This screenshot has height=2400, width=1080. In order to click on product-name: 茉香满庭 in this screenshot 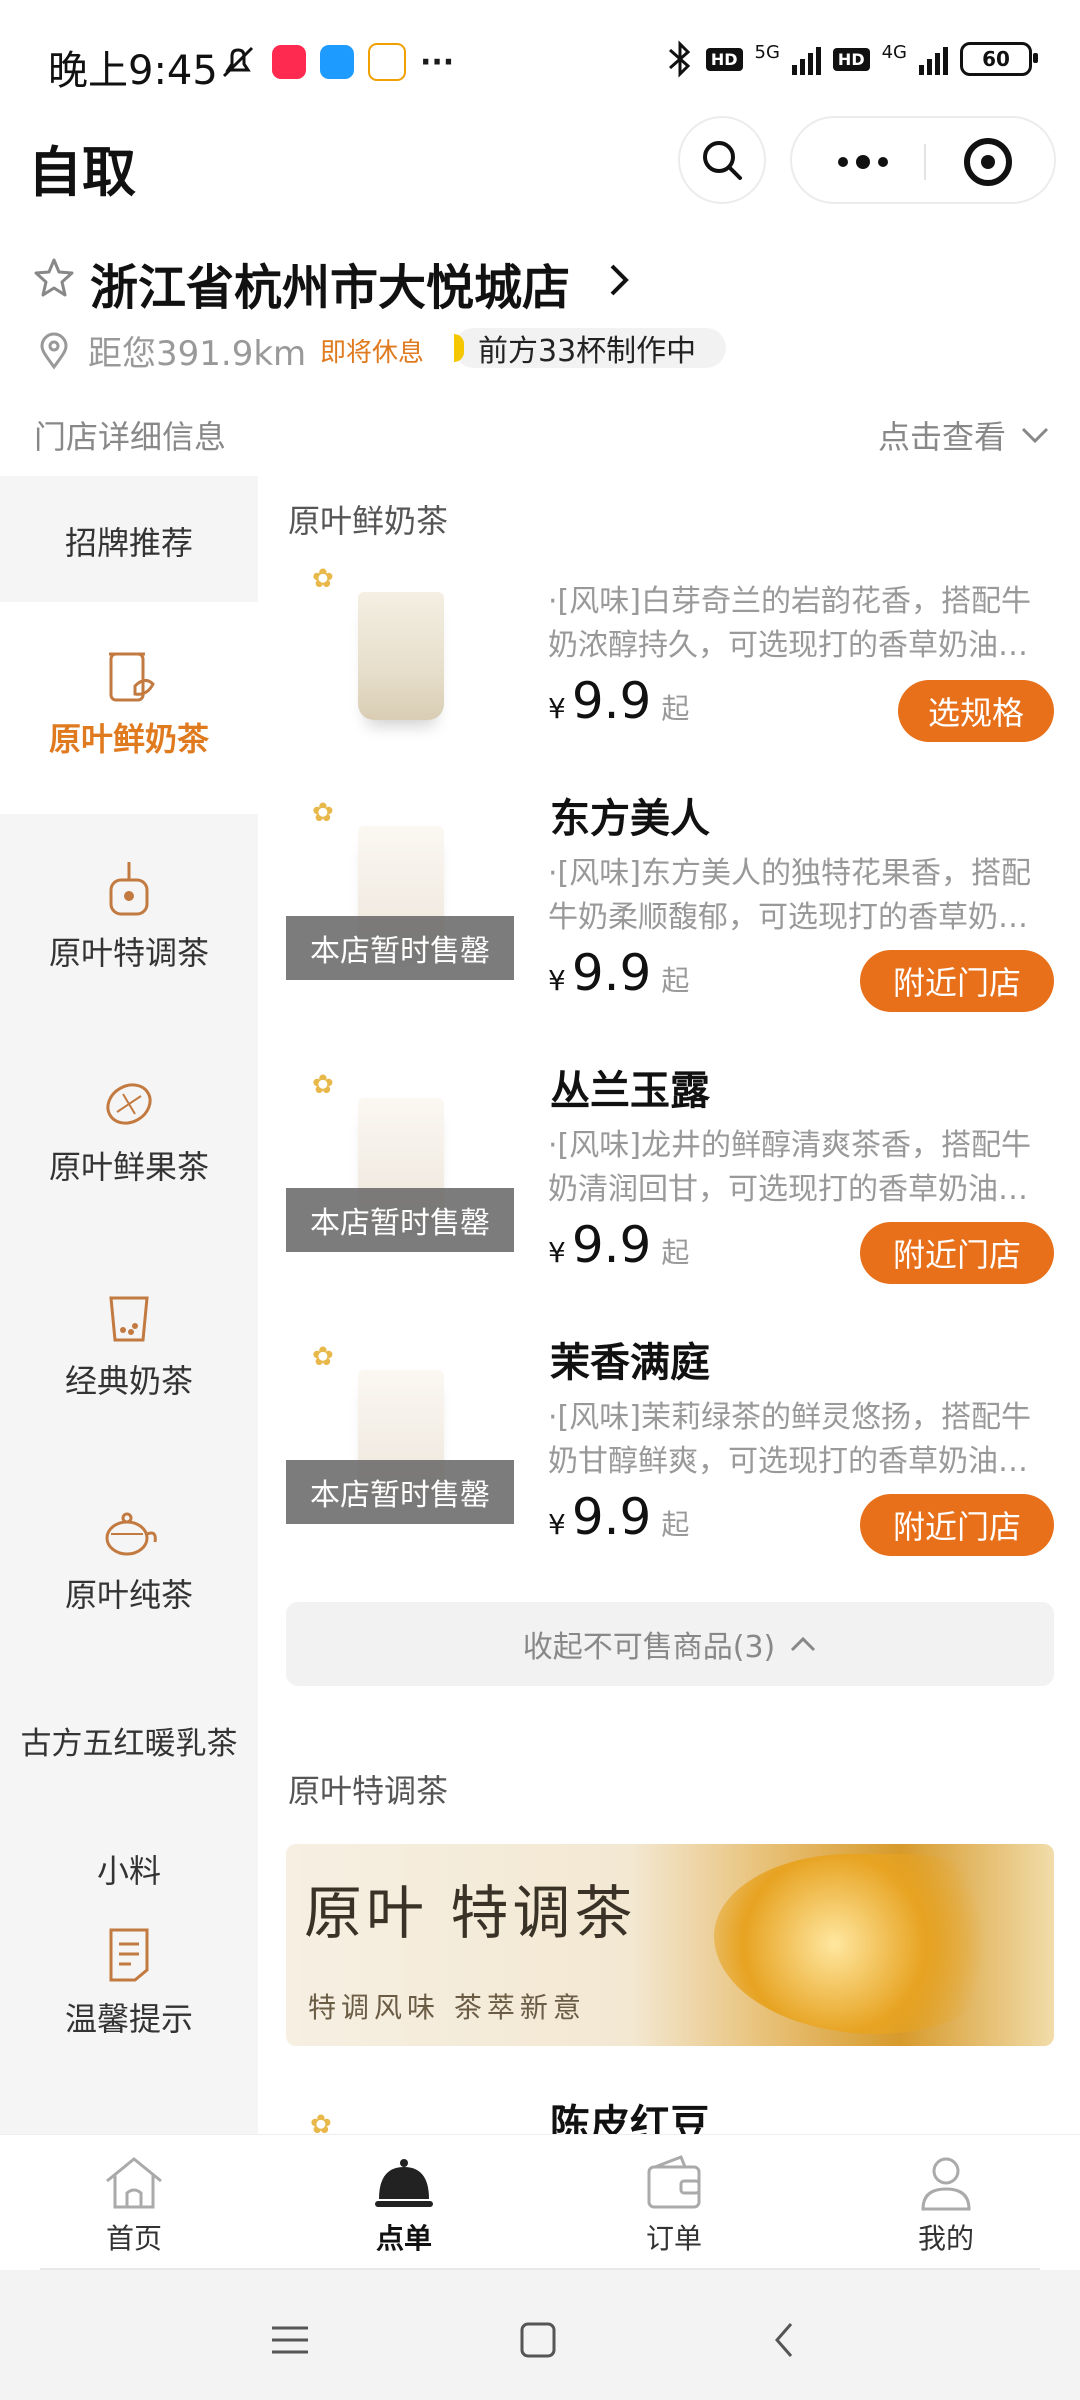, I will do `click(630, 1359)`.